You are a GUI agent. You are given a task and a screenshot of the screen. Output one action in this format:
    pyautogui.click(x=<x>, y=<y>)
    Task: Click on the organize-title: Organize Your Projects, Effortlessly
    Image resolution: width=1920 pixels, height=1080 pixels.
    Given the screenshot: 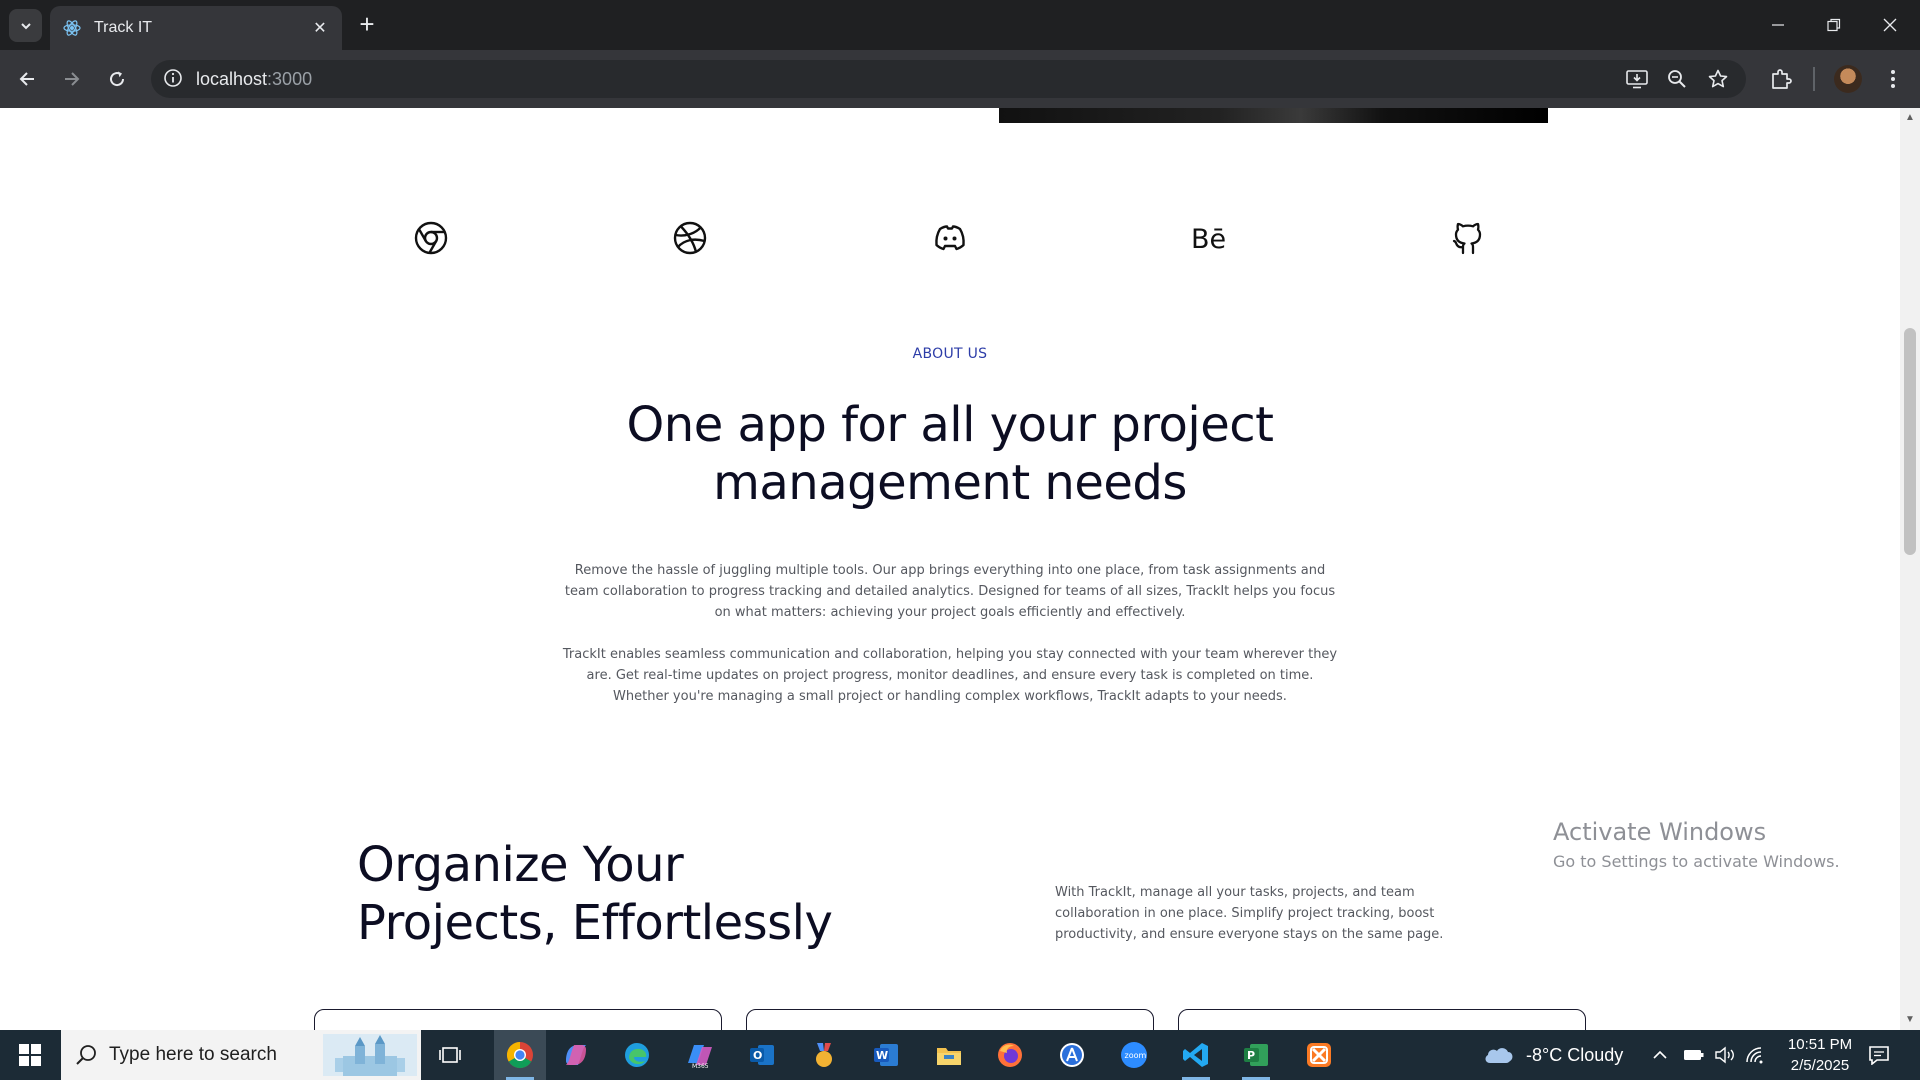 What is the action you would take?
    pyautogui.click(x=595, y=894)
    